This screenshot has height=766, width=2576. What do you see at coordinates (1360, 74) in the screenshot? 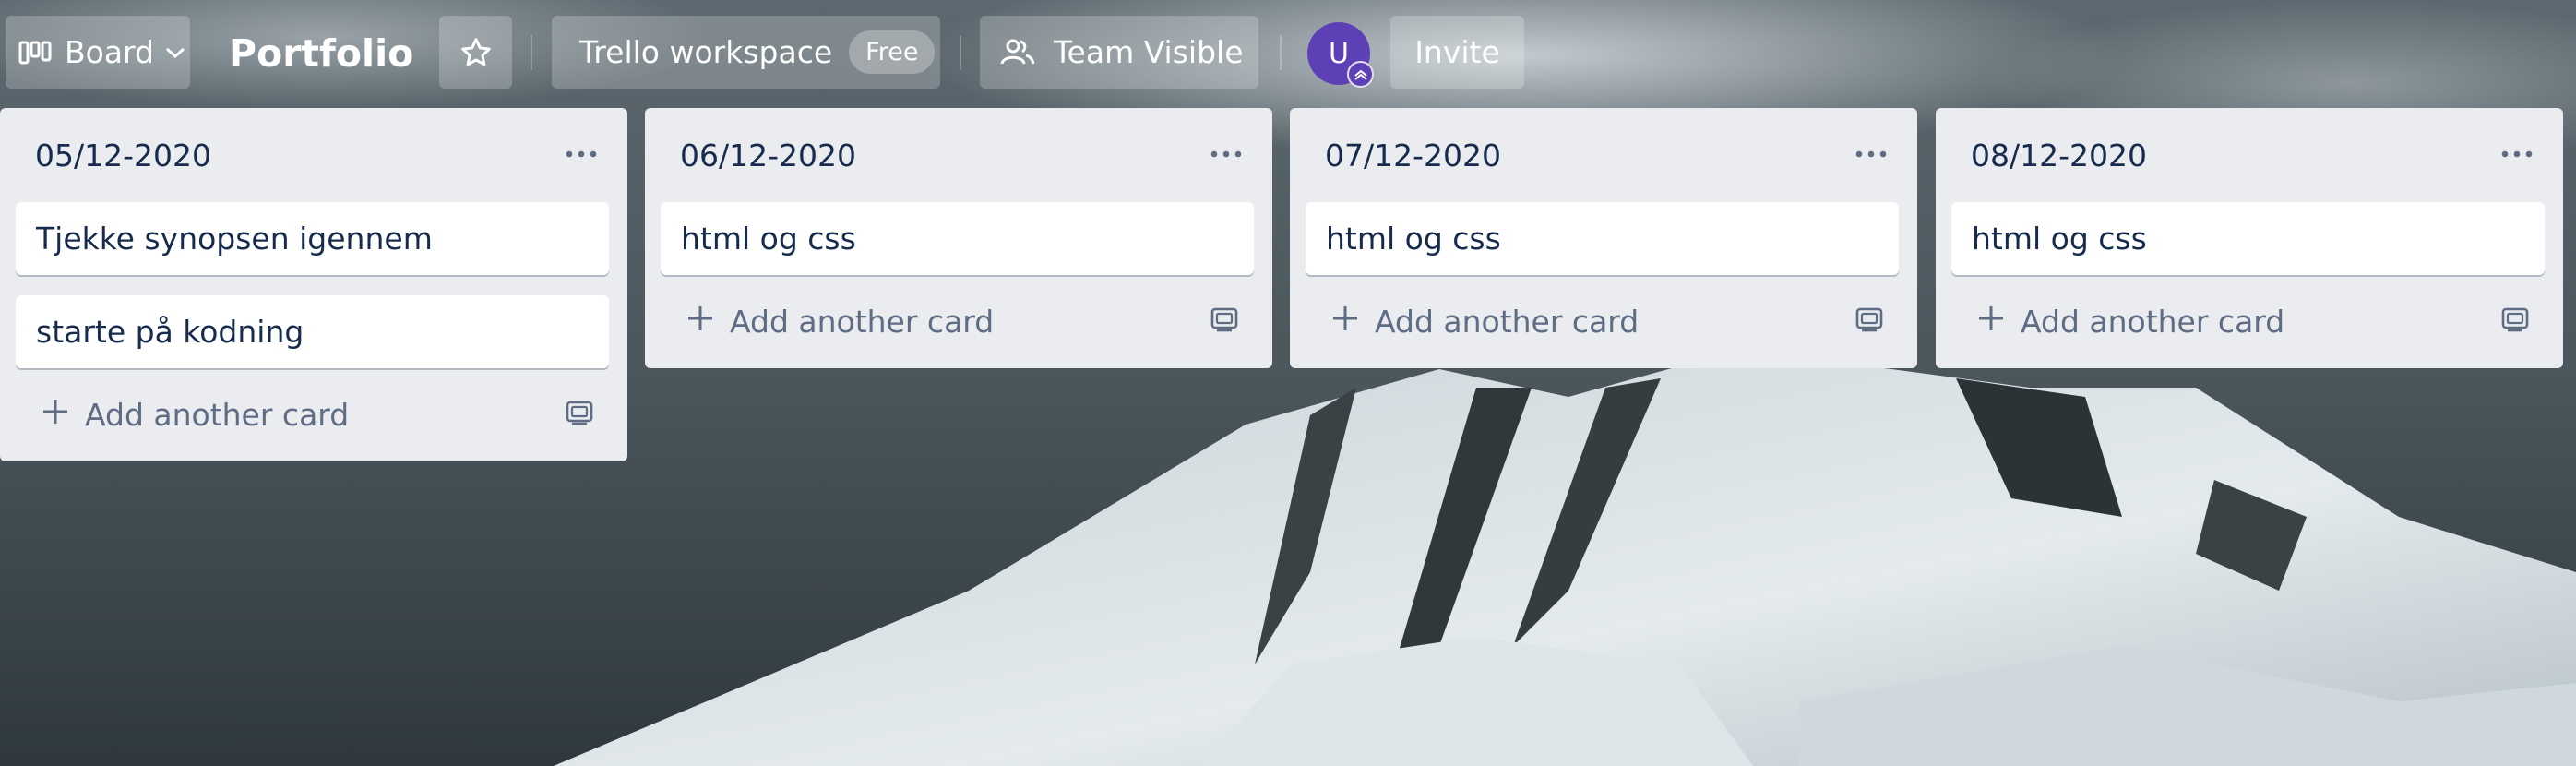
I see `admin-chevron-icon` at bounding box center [1360, 74].